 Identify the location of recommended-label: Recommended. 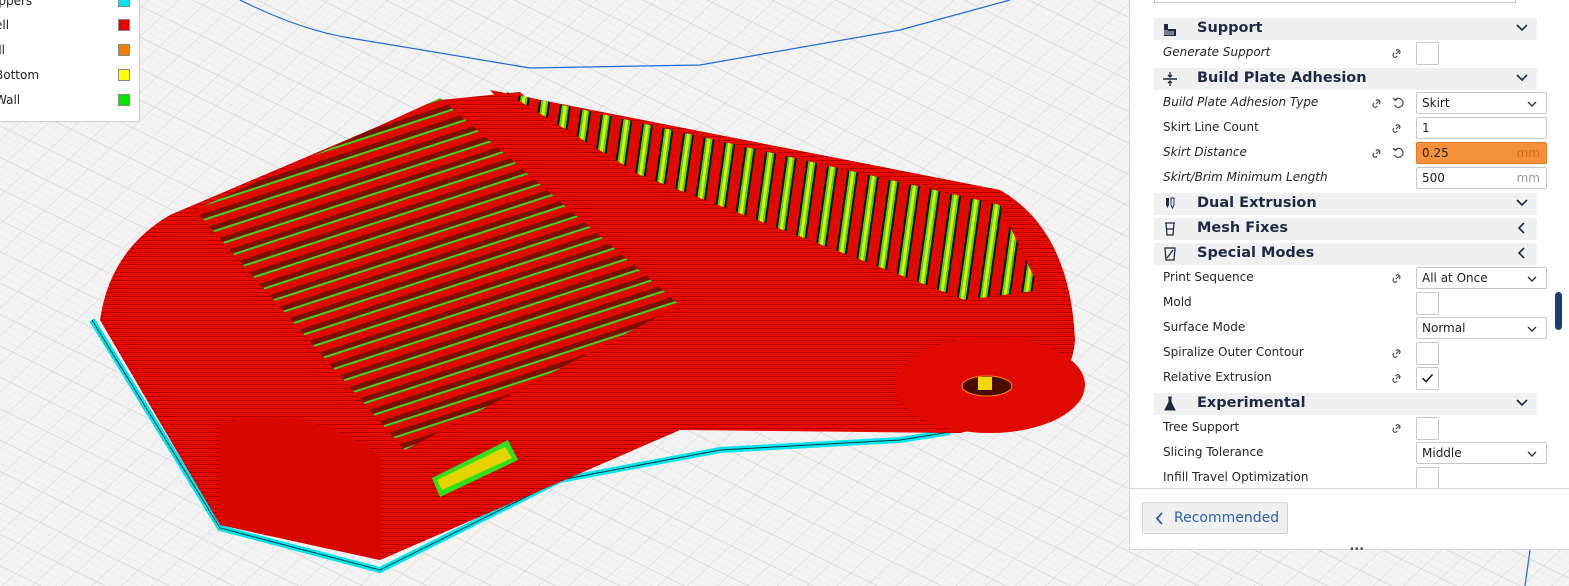
(1227, 518).